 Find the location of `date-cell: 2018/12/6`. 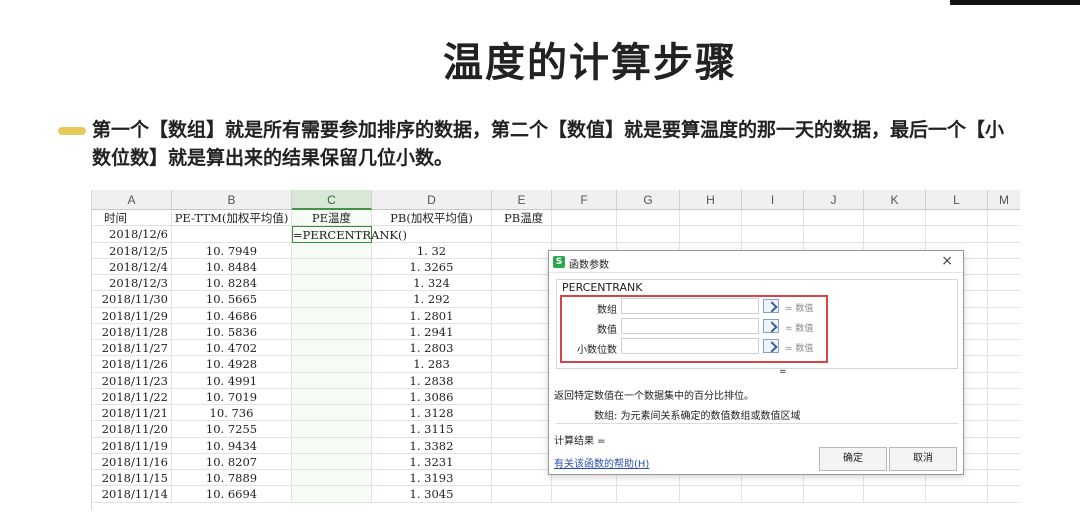

date-cell: 2018/12/6 is located at coordinates (132, 234).